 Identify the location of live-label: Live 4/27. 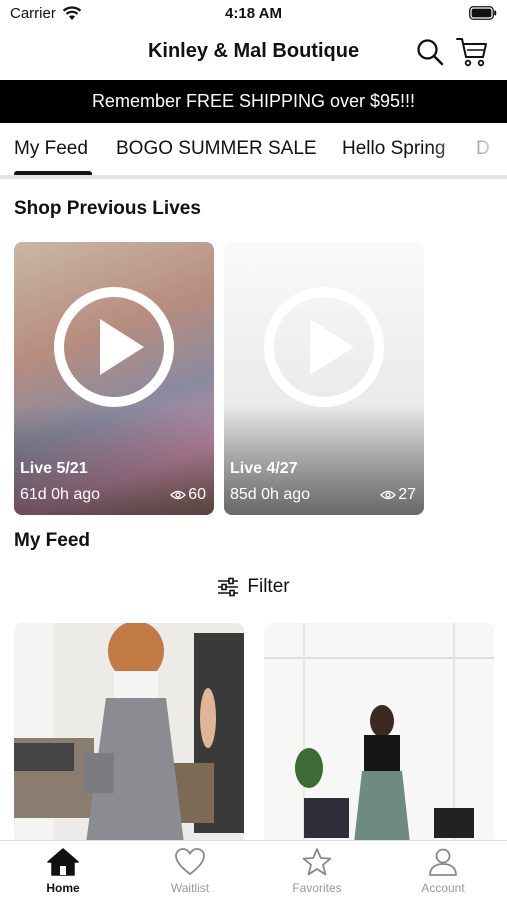
(264, 468).